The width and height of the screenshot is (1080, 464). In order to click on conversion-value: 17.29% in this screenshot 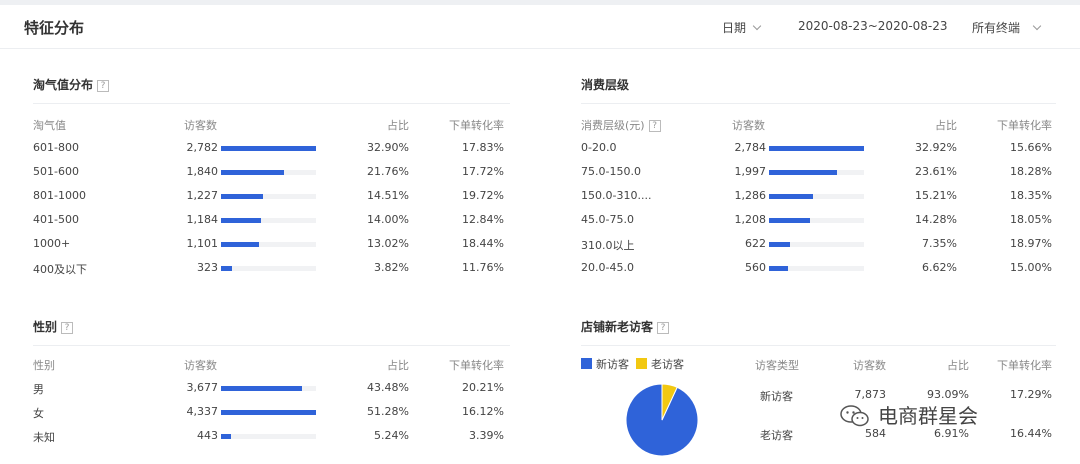, I will do `click(1031, 394)`.